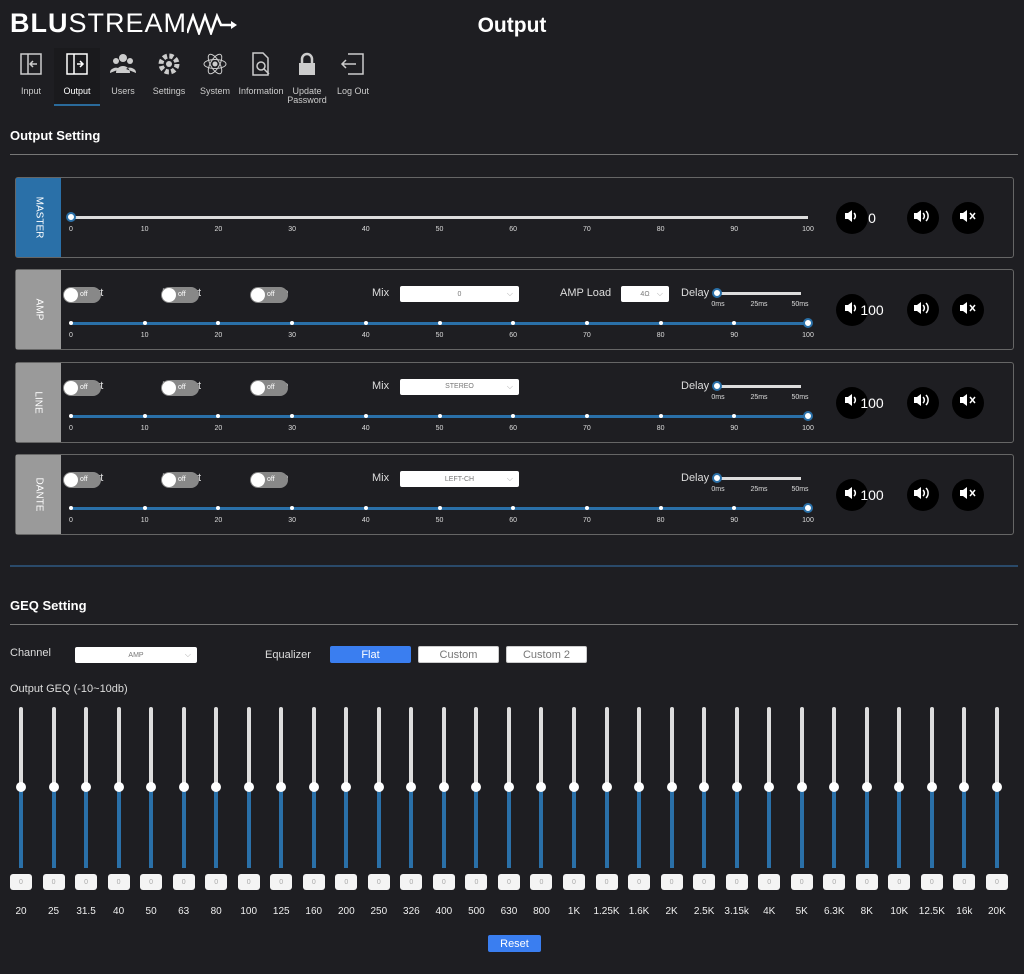 This screenshot has width=1024, height=974. What do you see at coordinates (123, 77) in the screenshot?
I see `nav-users: Users` at bounding box center [123, 77].